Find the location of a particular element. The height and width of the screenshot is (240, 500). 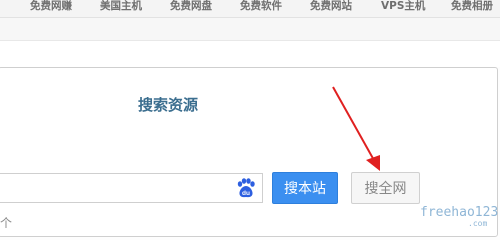

nav-item-free-album: 免费相册 is located at coordinates (472, 6).